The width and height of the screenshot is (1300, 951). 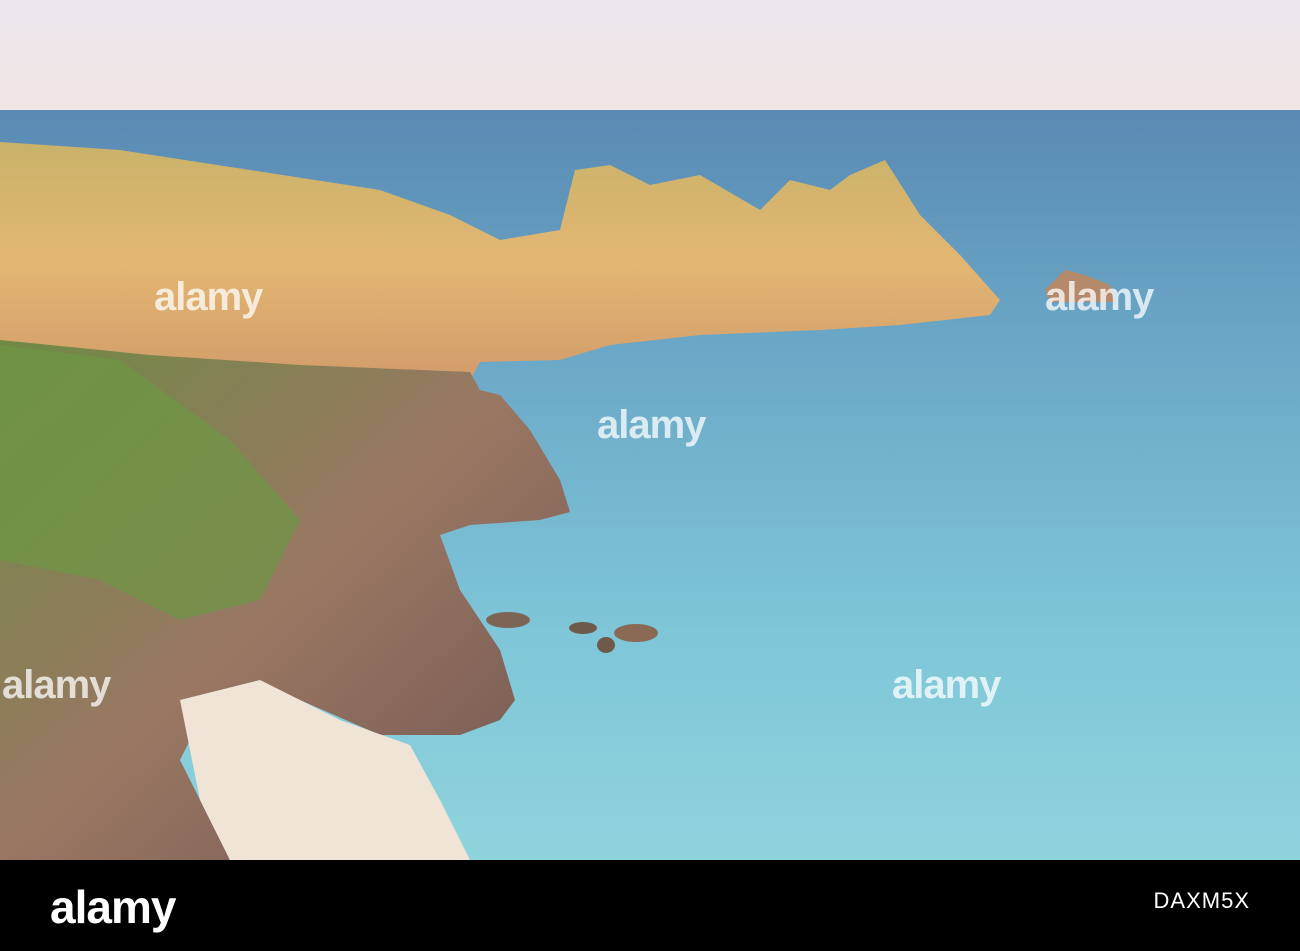 What do you see at coordinates (113, 907) in the screenshot?
I see `alamy-logo: alamy` at bounding box center [113, 907].